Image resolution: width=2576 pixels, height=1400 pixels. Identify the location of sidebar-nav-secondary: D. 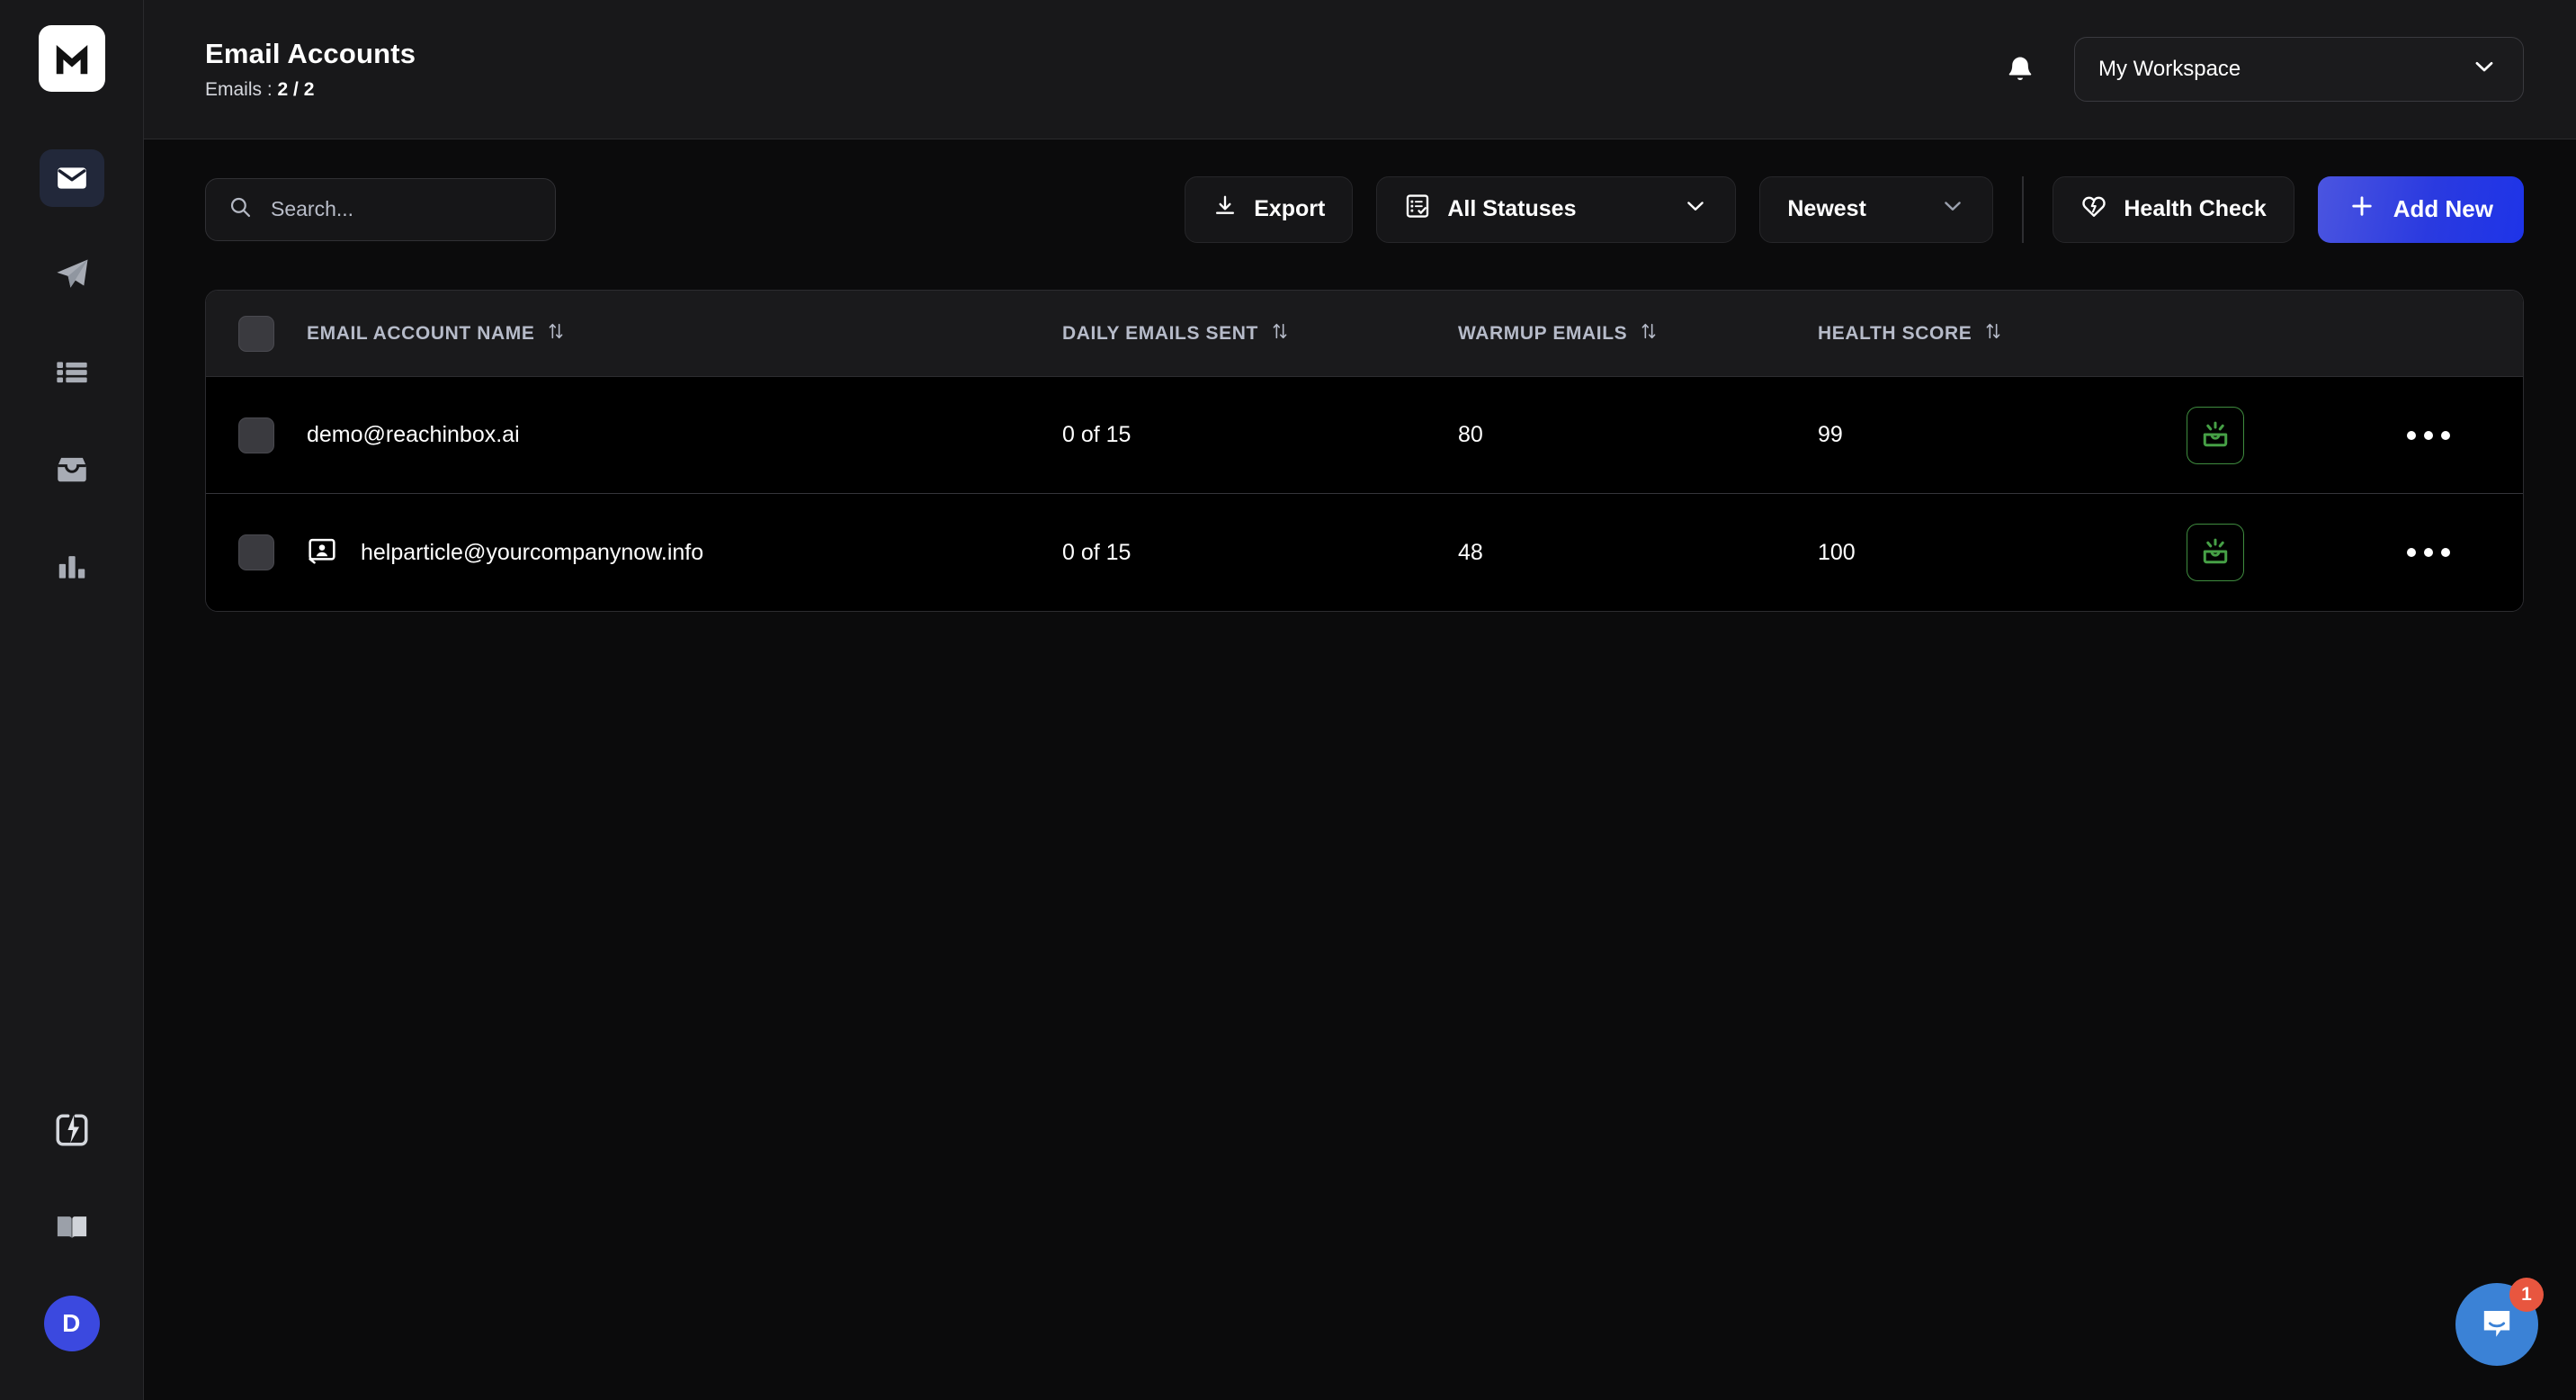
(72, 1226).